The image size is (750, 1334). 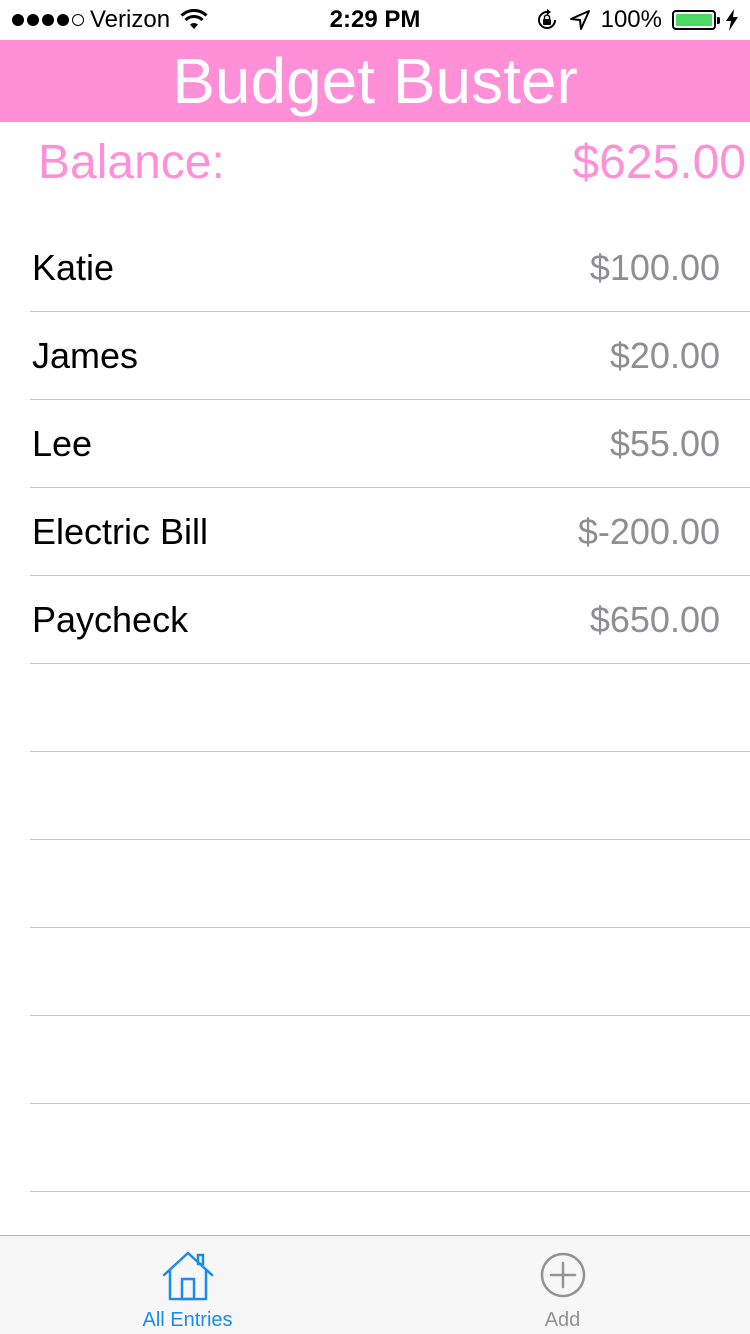 I want to click on battery-percentage: 100%, so click(x=631, y=19).